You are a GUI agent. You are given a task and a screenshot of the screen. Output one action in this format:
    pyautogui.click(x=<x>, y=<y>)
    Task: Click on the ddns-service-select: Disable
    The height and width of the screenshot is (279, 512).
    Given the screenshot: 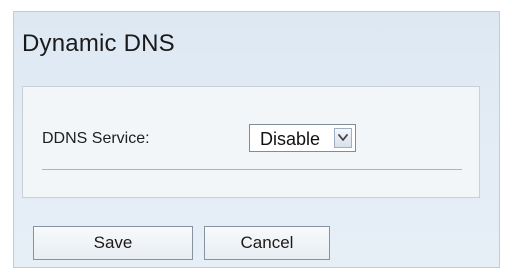 What is the action you would take?
    pyautogui.click(x=302, y=138)
    